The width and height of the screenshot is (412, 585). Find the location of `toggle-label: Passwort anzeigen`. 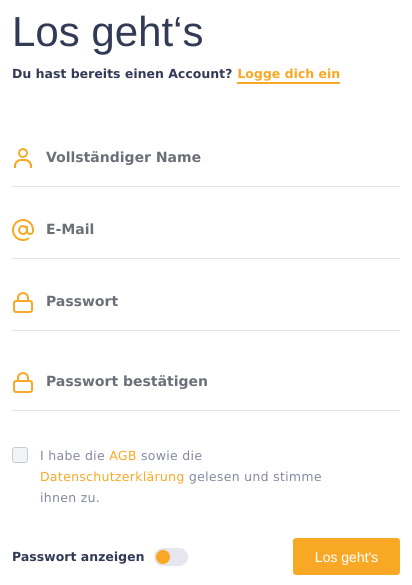

toggle-label: Passwort anzeigen is located at coordinates (78, 556).